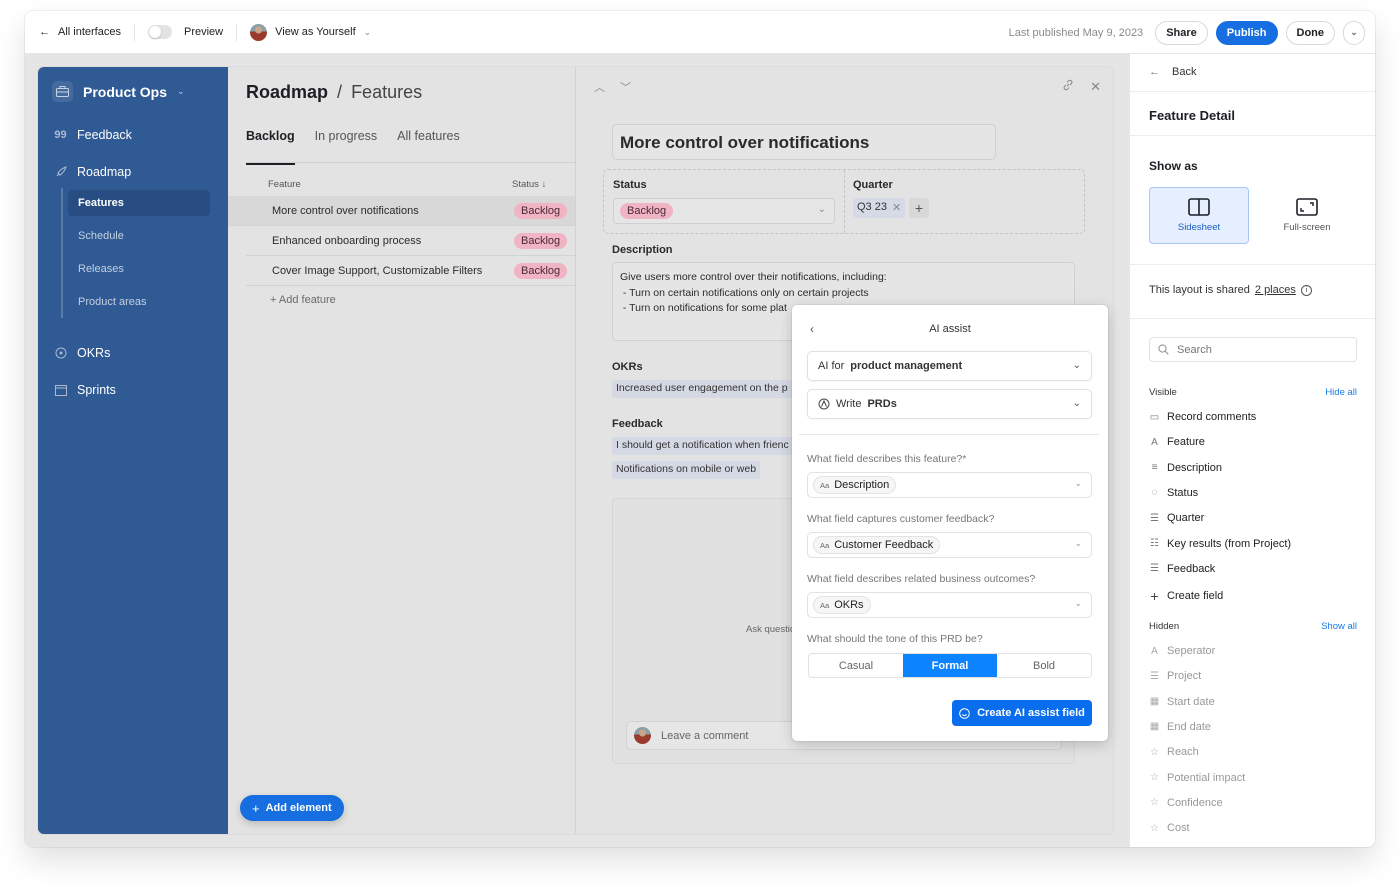 The height and width of the screenshot is (886, 1400). Describe the element at coordinates (62, 253) in the screenshot. I see `subnav-line` at that location.